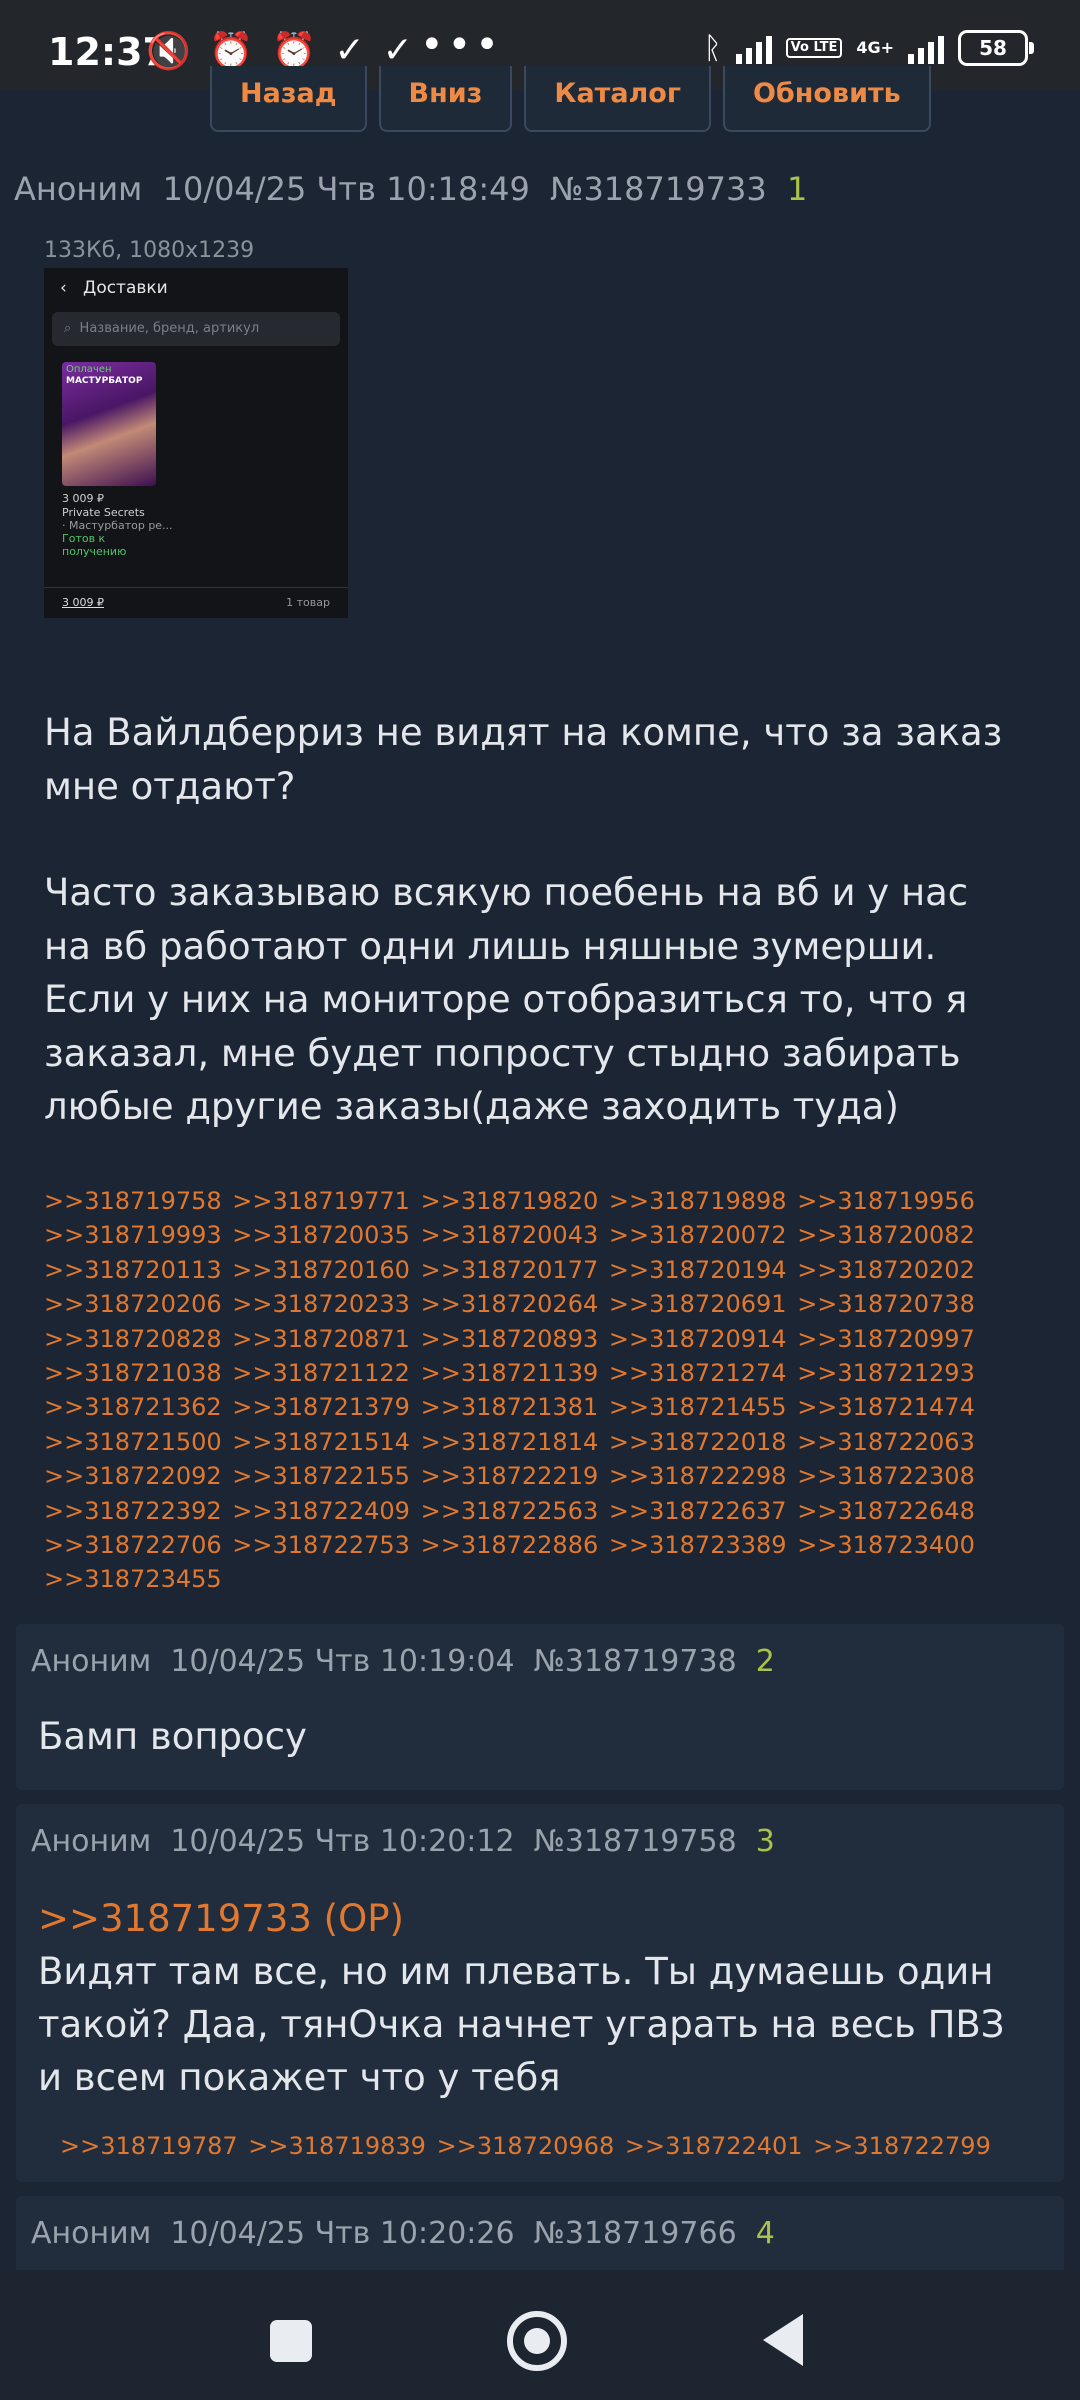 The image size is (1080, 2400). I want to click on thumb-title: Доставки, so click(125, 288).